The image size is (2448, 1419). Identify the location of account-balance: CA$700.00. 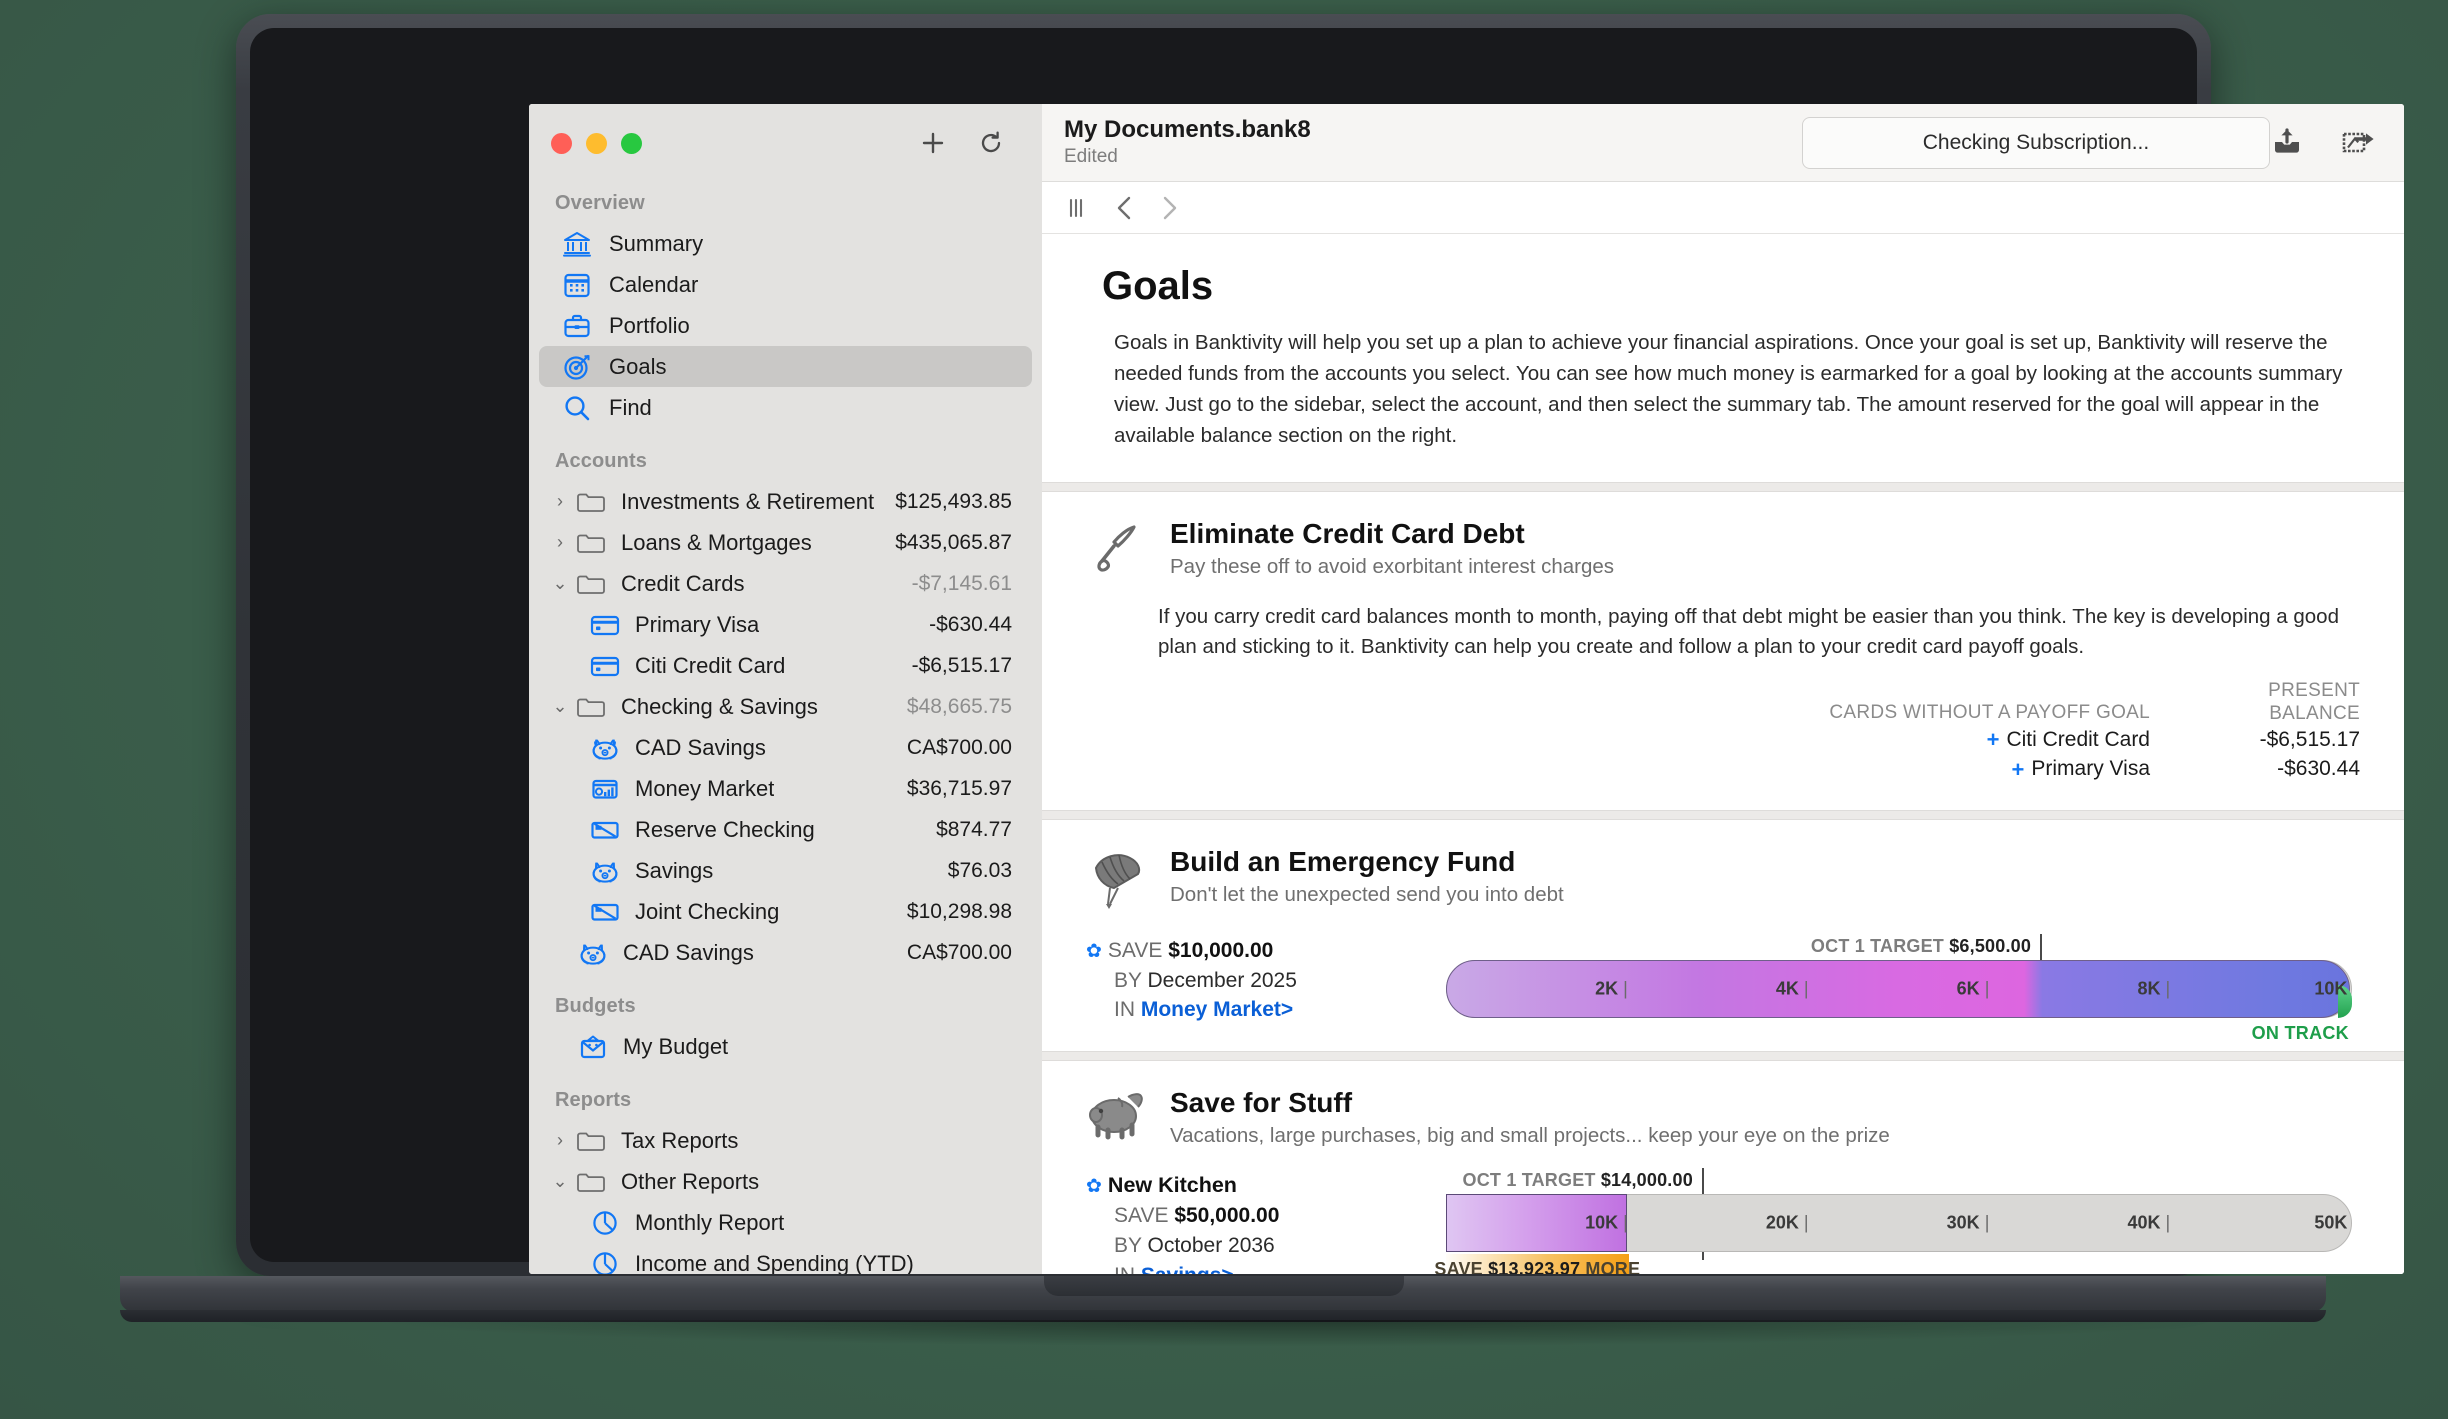
(959, 952).